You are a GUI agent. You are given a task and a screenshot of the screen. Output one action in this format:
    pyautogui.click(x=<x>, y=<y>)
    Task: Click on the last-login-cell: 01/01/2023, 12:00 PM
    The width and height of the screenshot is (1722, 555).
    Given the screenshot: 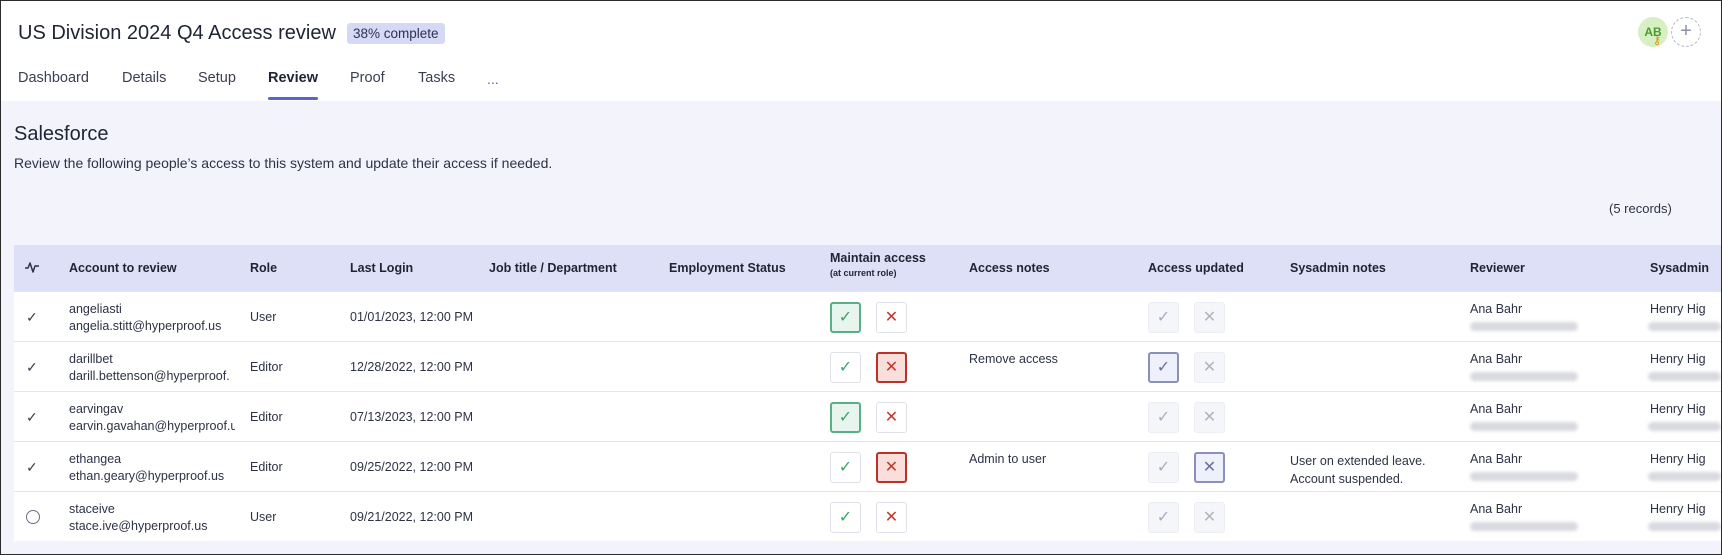 What is the action you would take?
    pyautogui.click(x=412, y=317)
    